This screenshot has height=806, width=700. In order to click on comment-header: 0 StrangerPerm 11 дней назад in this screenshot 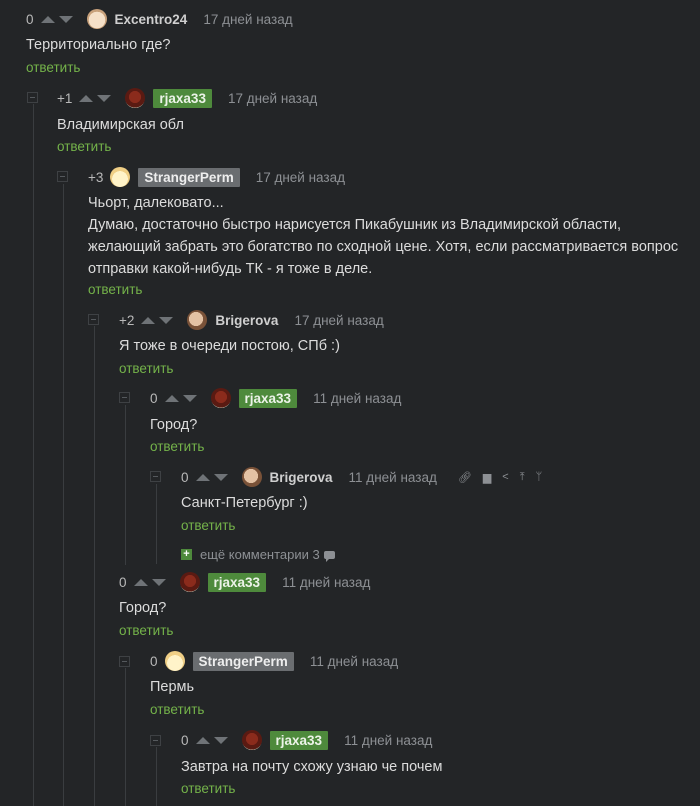, I will do `click(274, 661)`.